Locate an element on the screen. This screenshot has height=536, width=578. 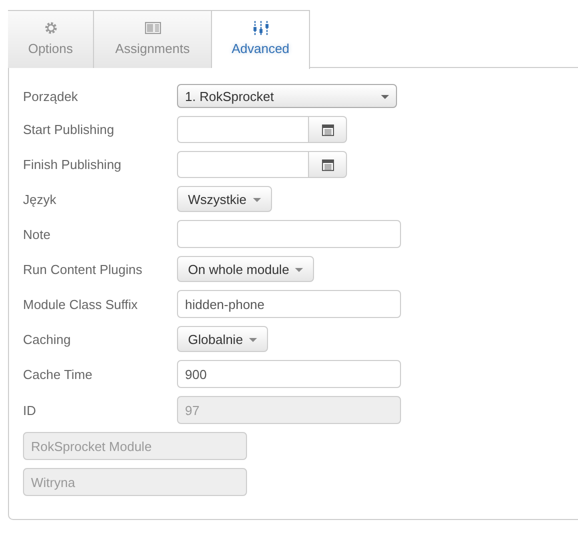
field-label: Caching is located at coordinates (47, 339).